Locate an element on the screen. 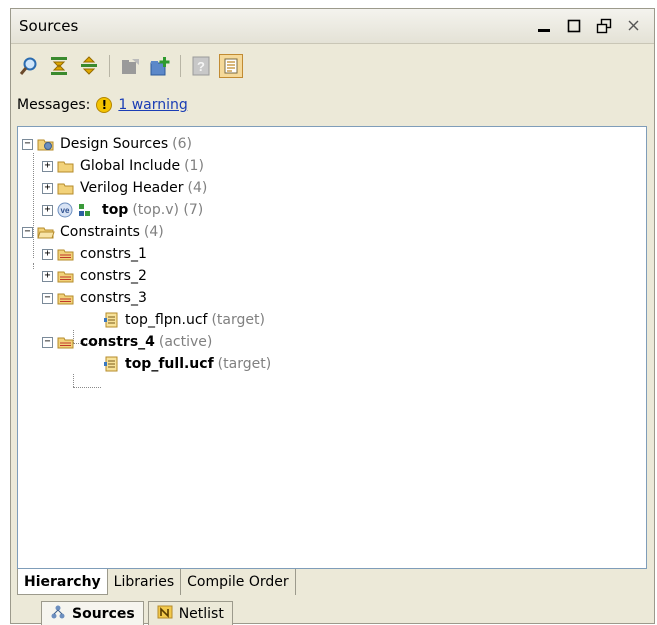  close-icon is located at coordinates (634, 26).